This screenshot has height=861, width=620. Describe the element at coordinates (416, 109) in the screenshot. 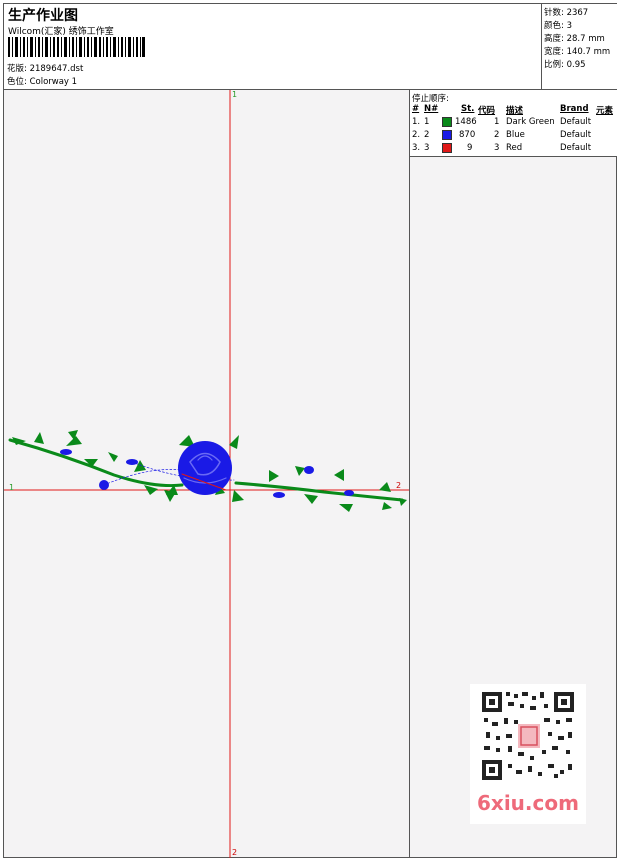

I see `col-header-num: #` at that location.